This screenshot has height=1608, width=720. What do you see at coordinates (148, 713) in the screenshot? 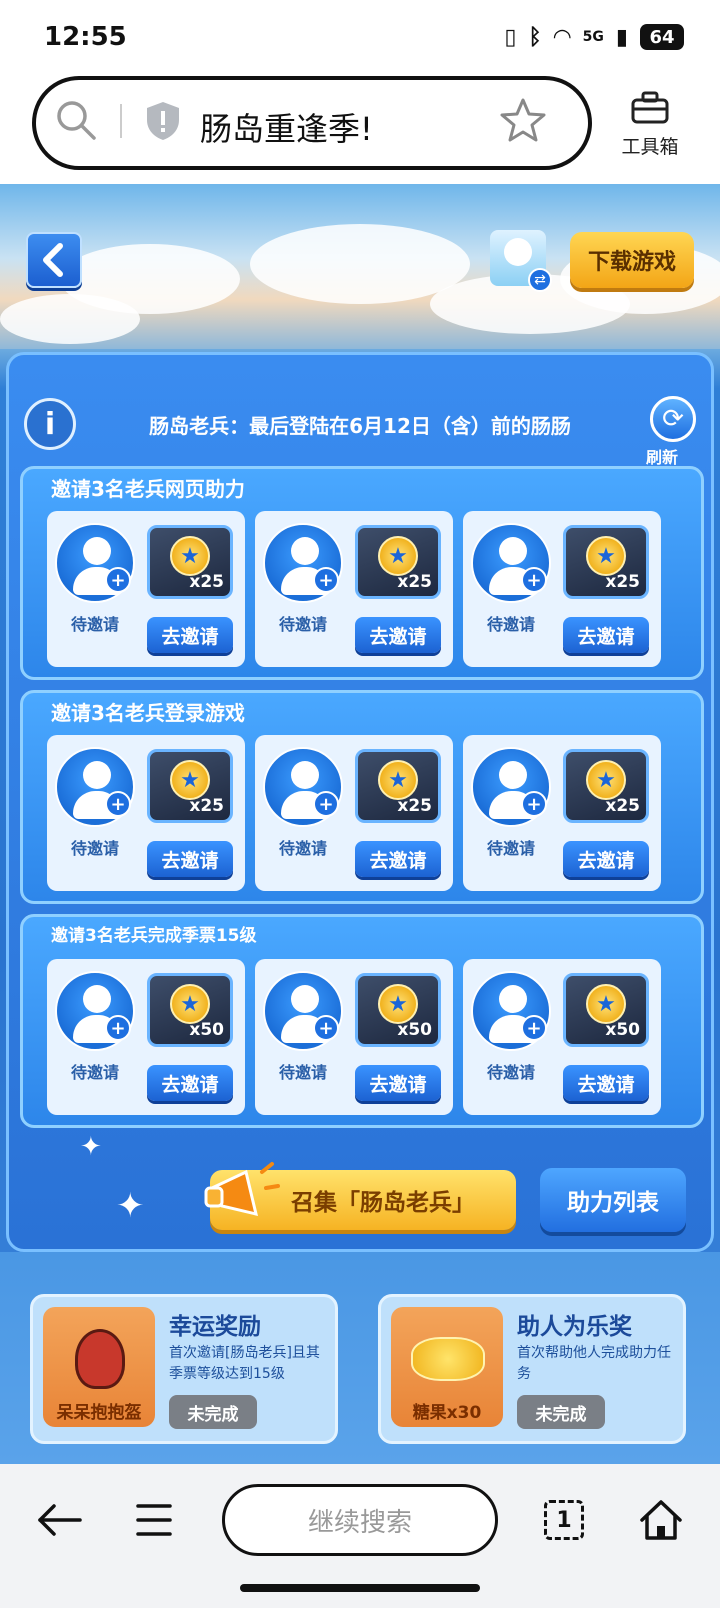
I see `section-title: 邀请3名老兵登录游戏` at bounding box center [148, 713].